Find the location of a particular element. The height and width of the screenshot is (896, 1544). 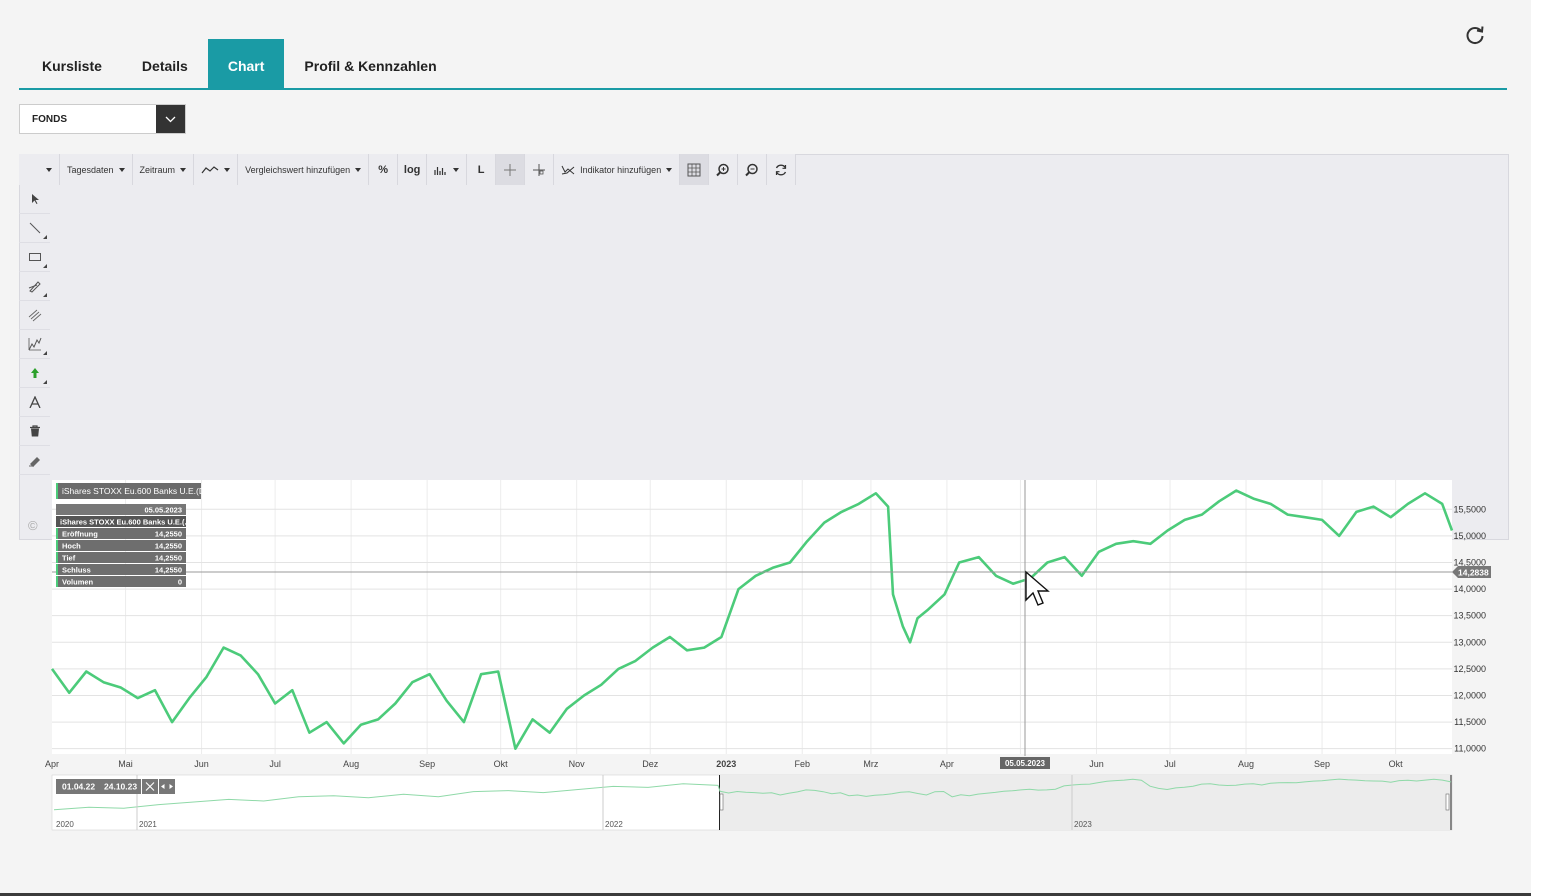

x-tick-label: Feb is located at coordinates (803, 764).